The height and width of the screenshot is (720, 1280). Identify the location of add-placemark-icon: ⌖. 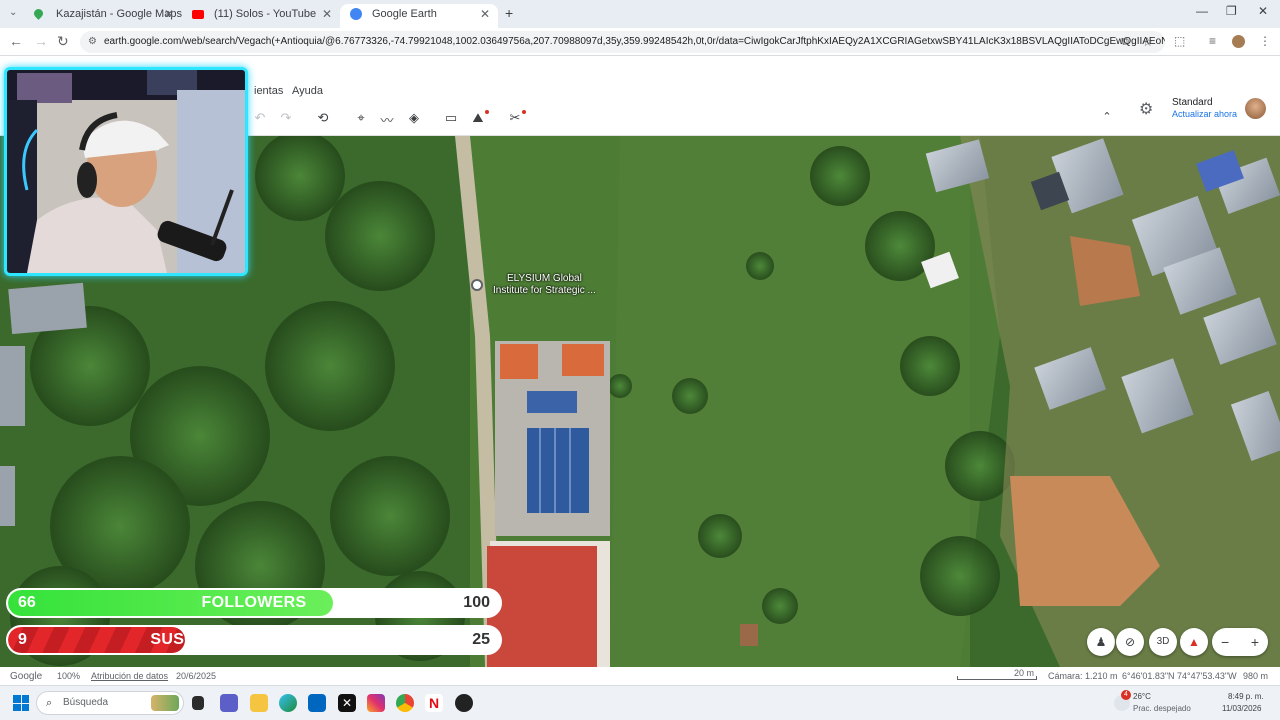
(361, 119).